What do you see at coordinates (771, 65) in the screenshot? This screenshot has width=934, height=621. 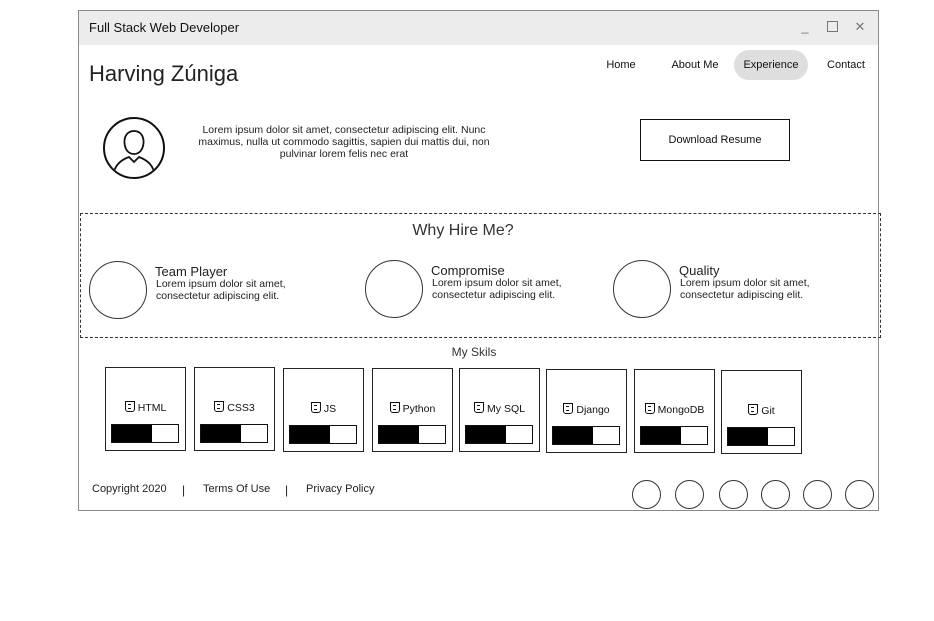 I see `nav-experience: Experience` at bounding box center [771, 65].